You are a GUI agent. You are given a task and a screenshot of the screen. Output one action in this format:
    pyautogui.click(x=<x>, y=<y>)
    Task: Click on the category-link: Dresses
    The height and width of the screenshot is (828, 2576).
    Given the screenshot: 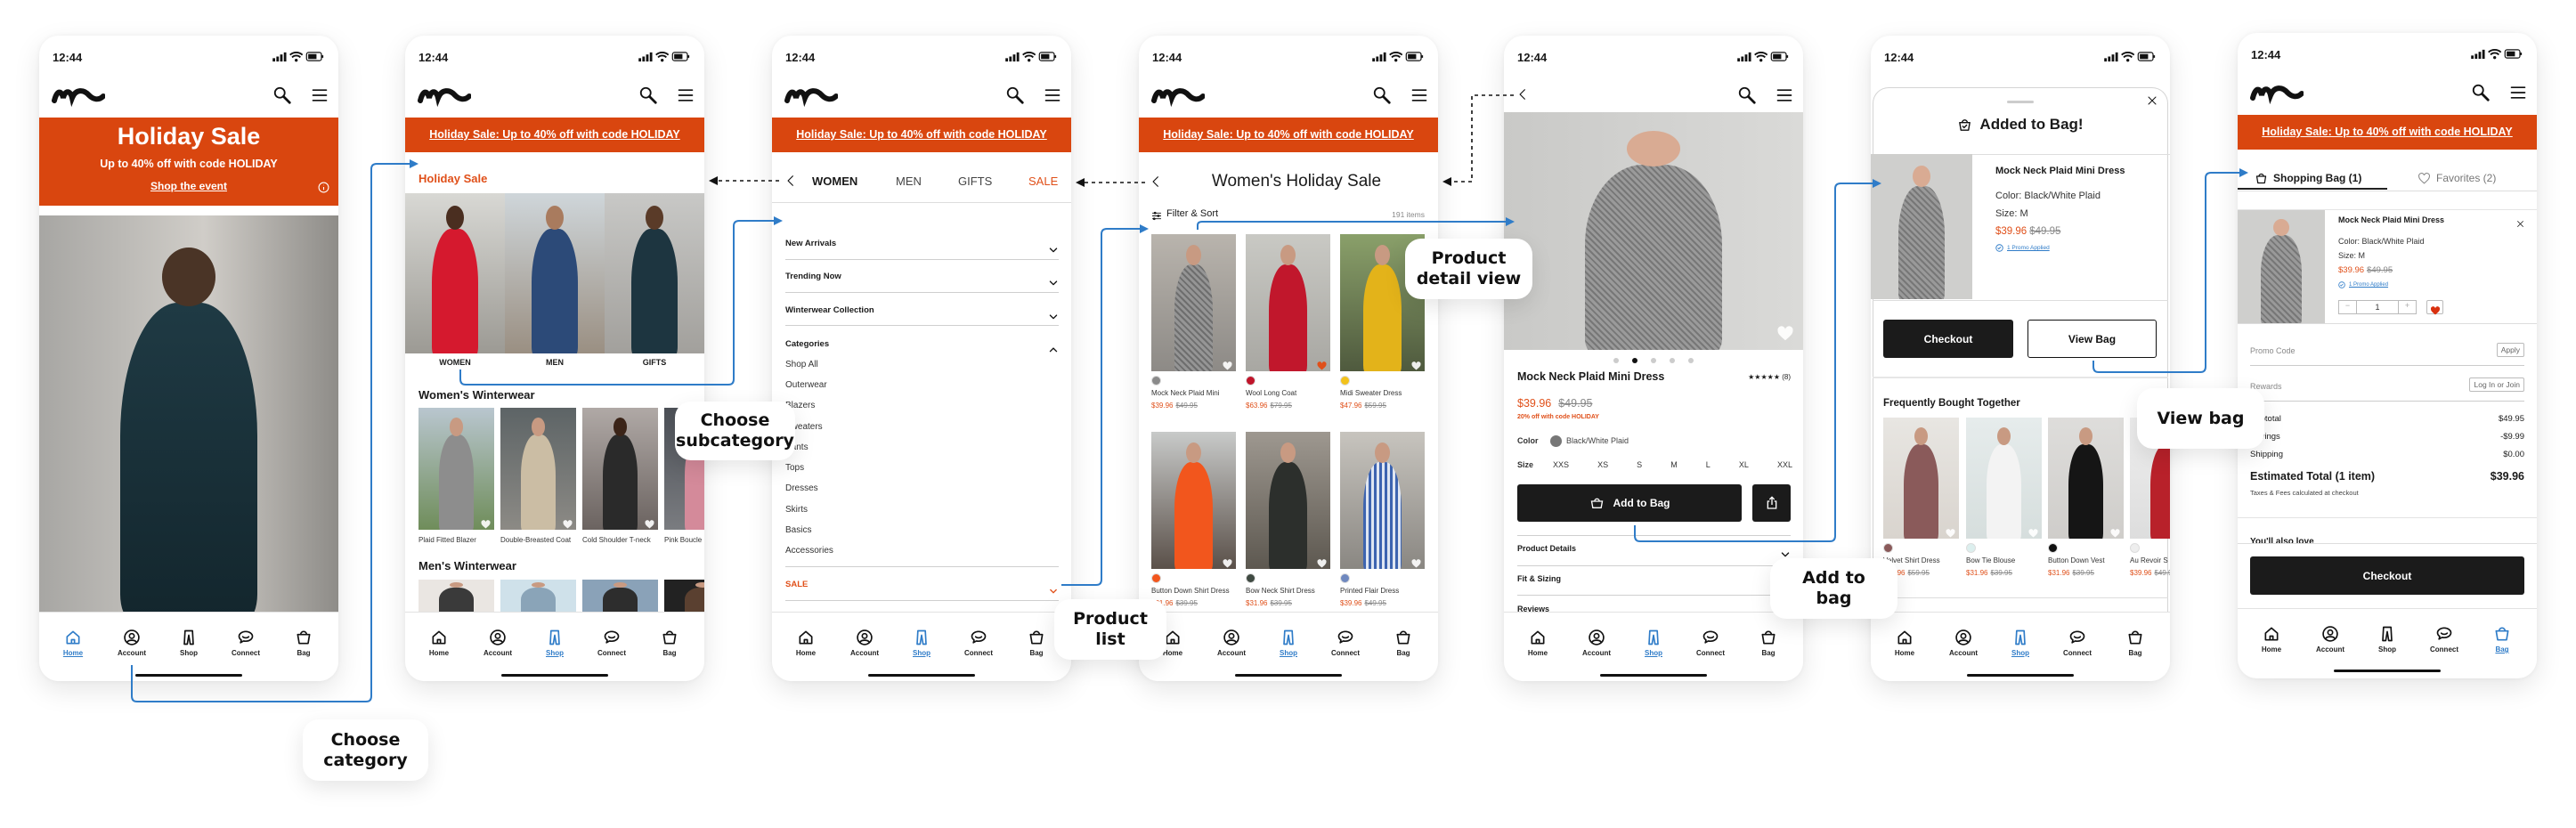 What is the action you would take?
    pyautogui.click(x=801, y=488)
    